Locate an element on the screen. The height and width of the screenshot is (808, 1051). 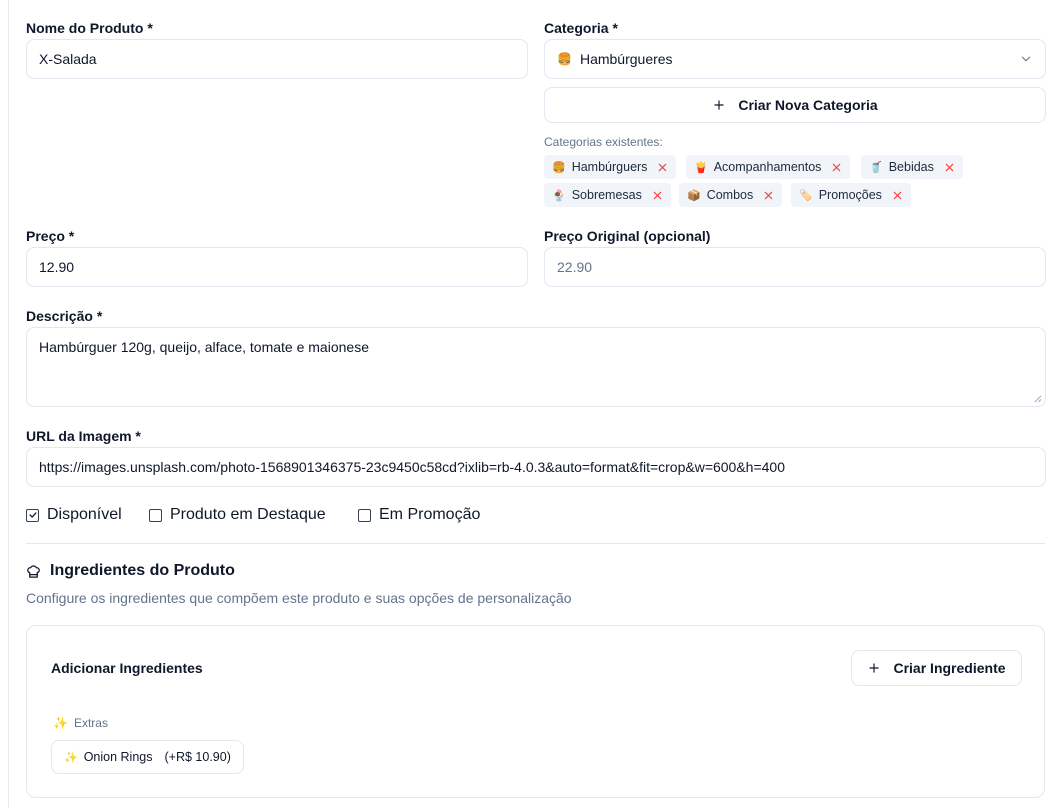
resize-grip-icon is located at coordinates (1037, 398).